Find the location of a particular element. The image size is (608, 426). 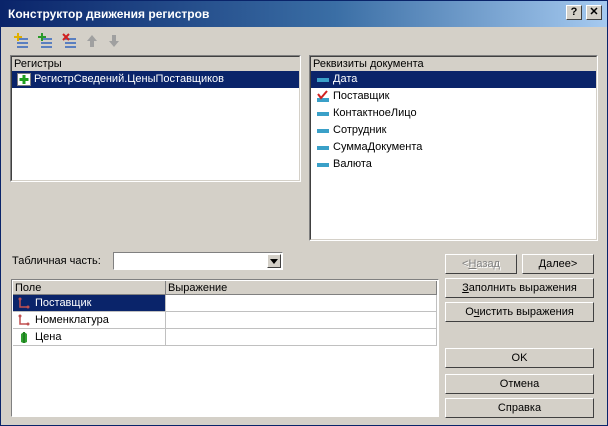

help-button-label: Справка is located at coordinates (519, 408).